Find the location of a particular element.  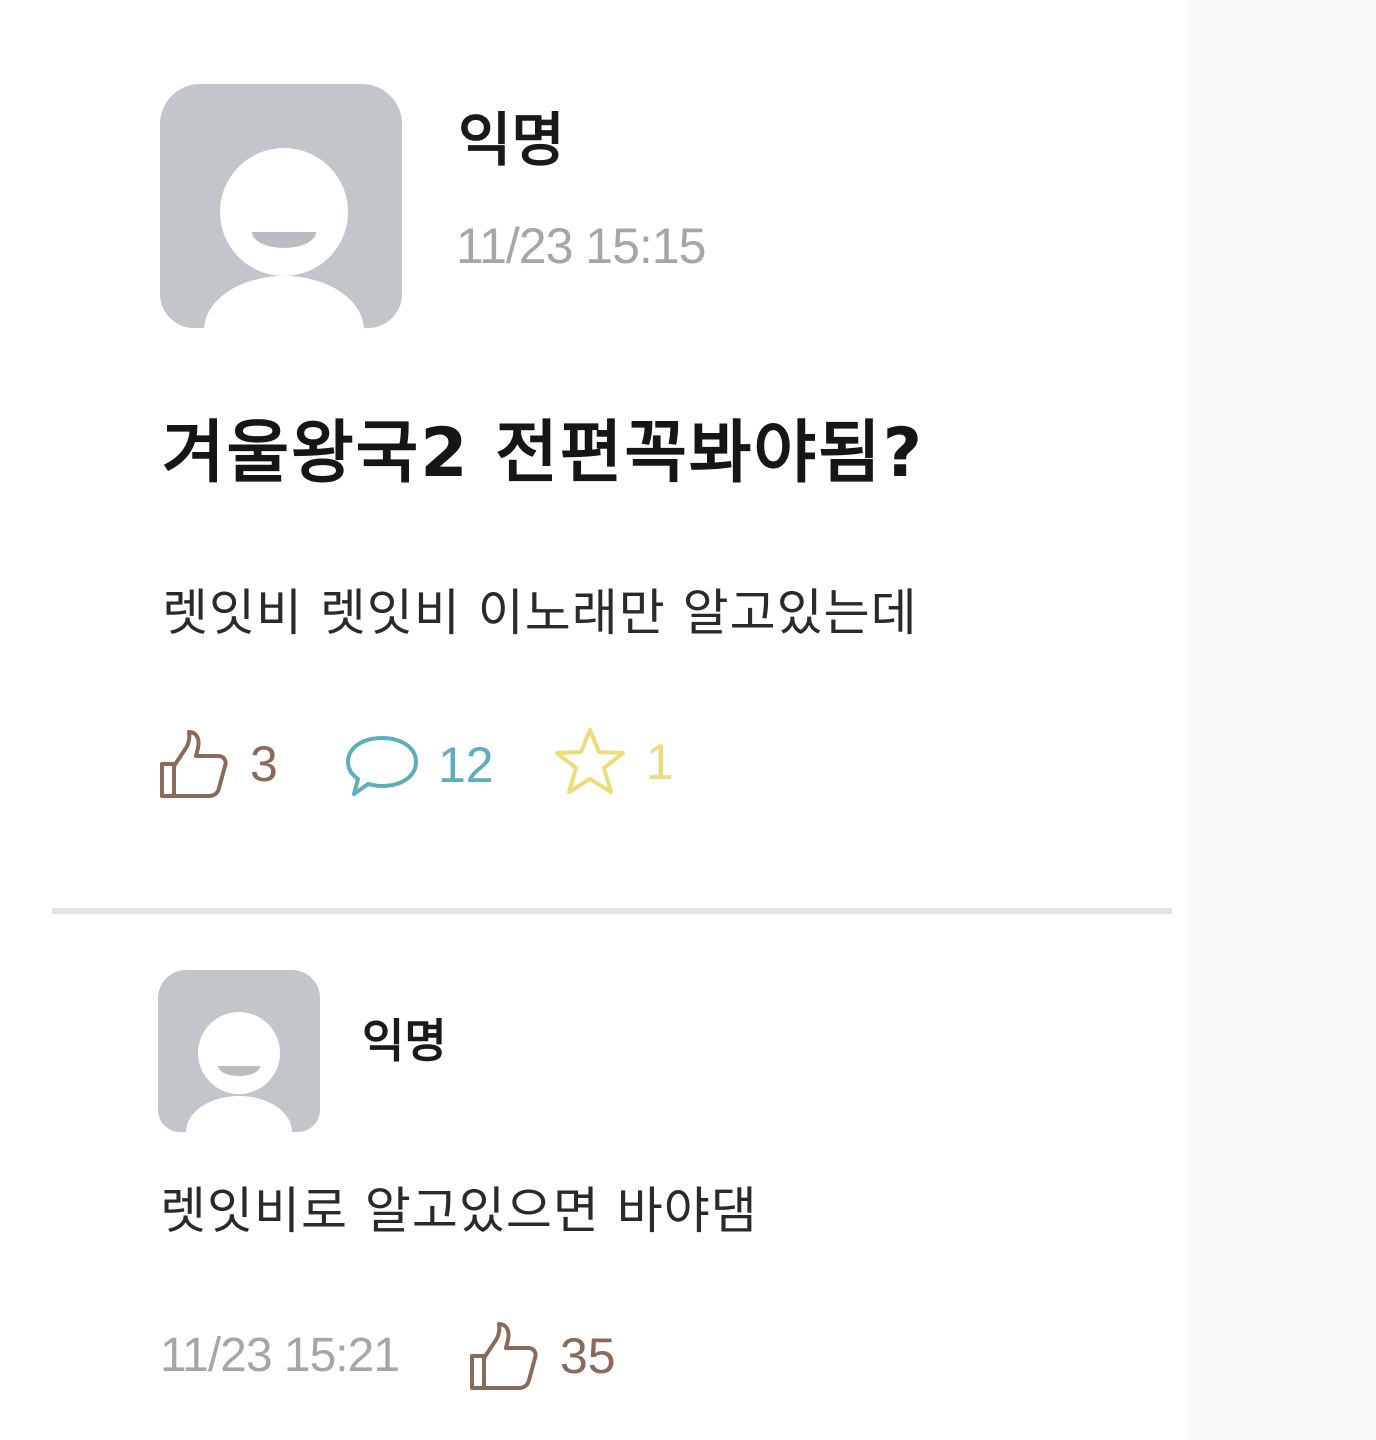

divider is located at coordinates (612, 911).